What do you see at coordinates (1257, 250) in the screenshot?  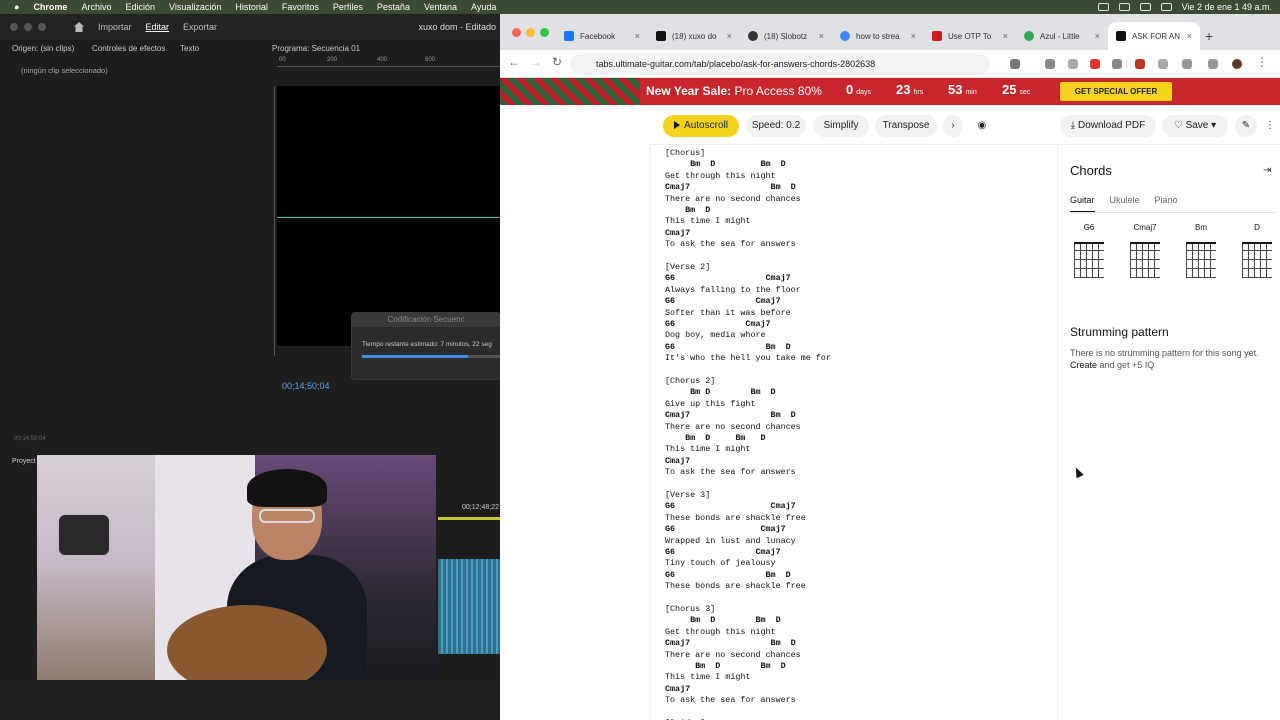 I see `chord-diagram-d: D` at bounding box center [1257, 250].